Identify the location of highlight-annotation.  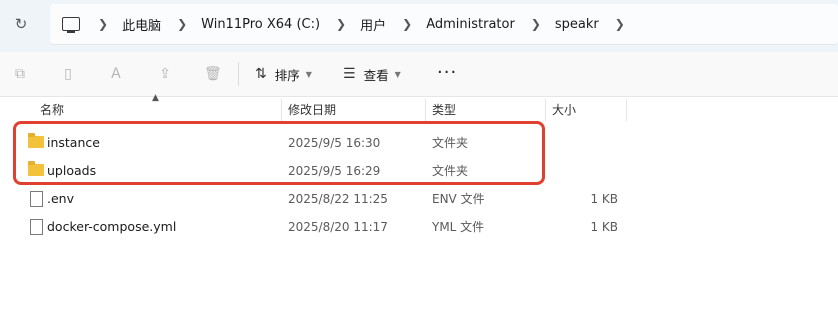
(279, 153).